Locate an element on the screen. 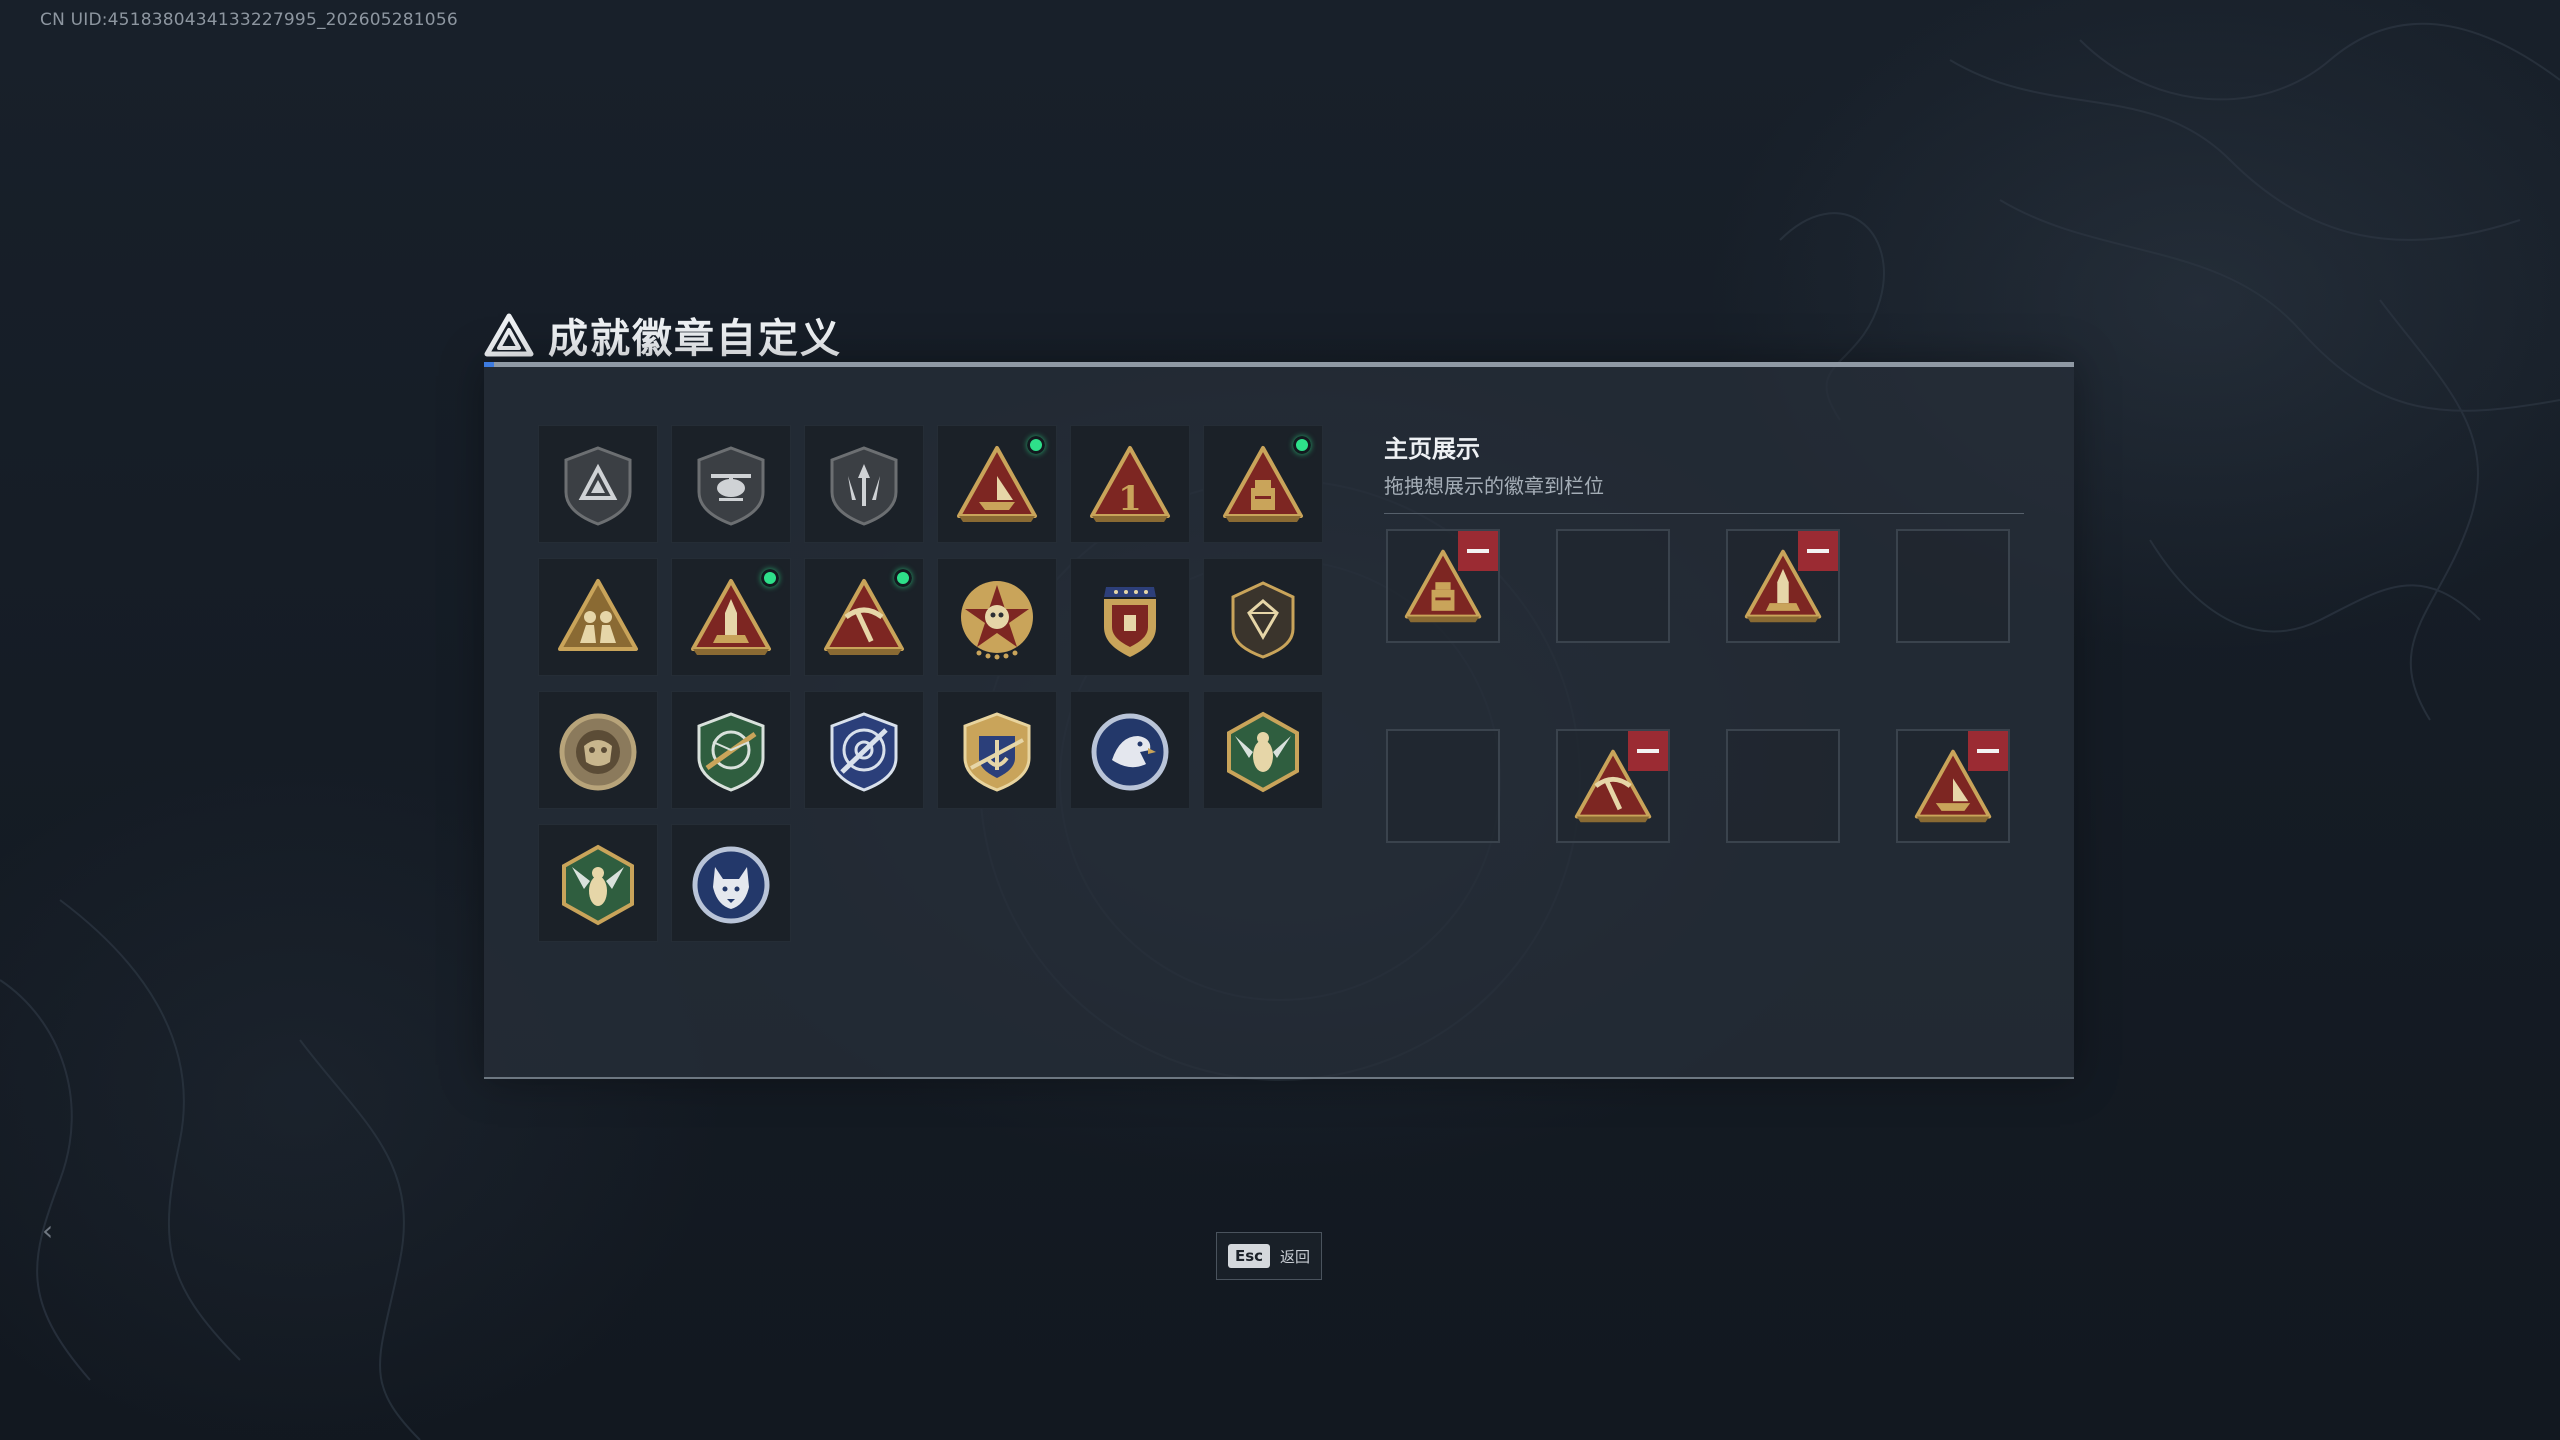 This screenshot has height=1440, width=2560. homepage-display-section: 主页展示 拖拽想展示的徽章到栏位 is located at coordinates (1704, 636).